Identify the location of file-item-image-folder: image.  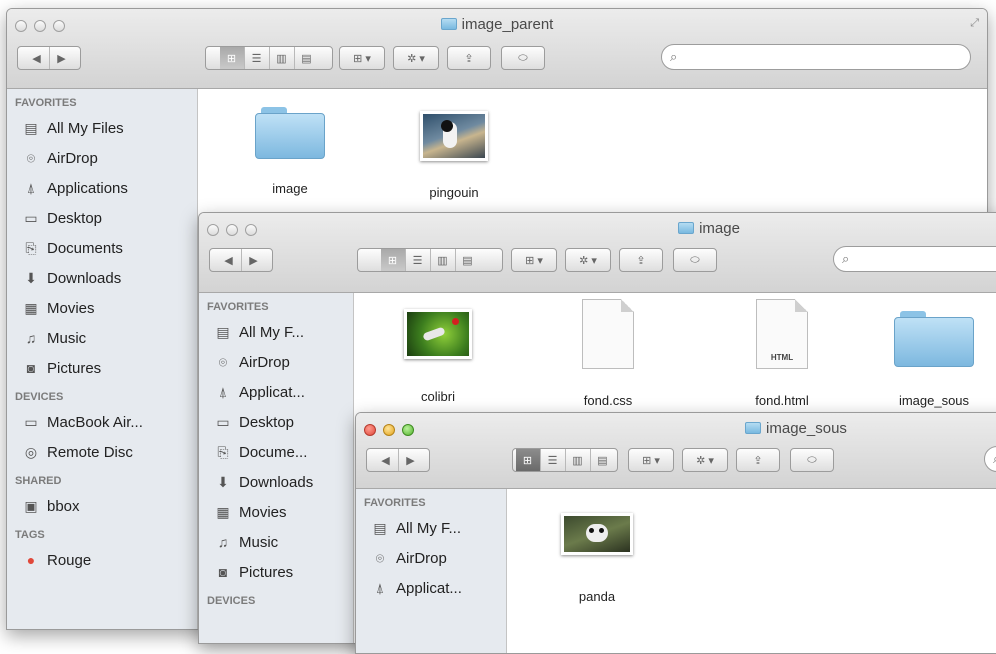
(290, 151).